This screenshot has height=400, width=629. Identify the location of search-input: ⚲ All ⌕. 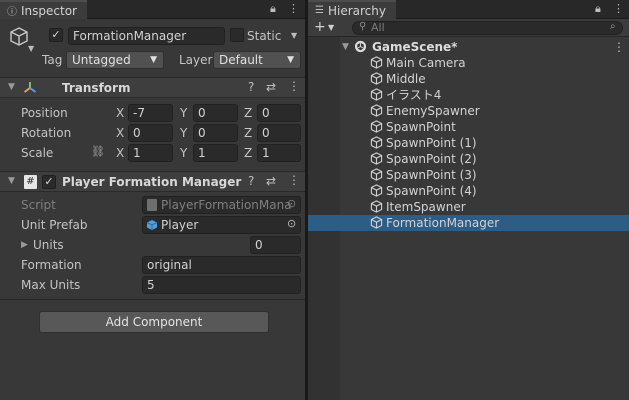
(487, 28).